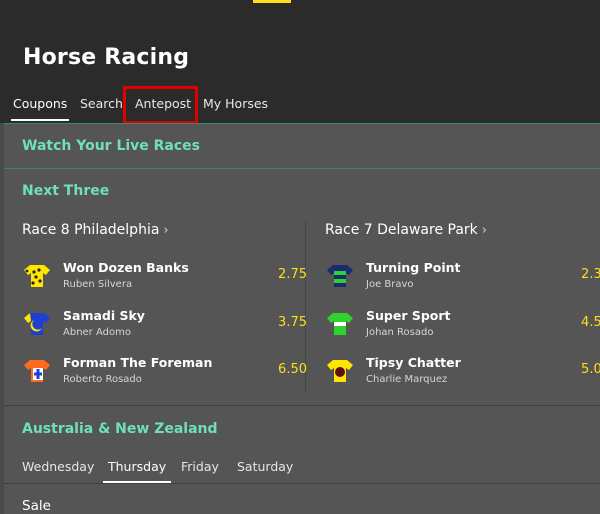 The width and height of the screenshot is (600, 514). I want to click on horse-name: Tipsy Chatter, so click(413, 362).